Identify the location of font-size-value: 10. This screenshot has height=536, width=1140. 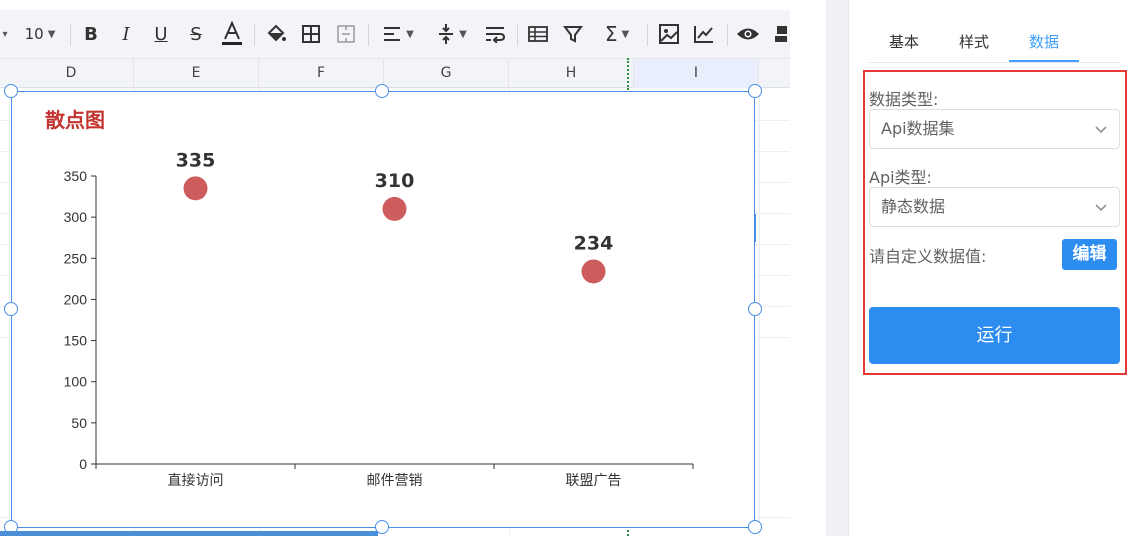
(34, 34).